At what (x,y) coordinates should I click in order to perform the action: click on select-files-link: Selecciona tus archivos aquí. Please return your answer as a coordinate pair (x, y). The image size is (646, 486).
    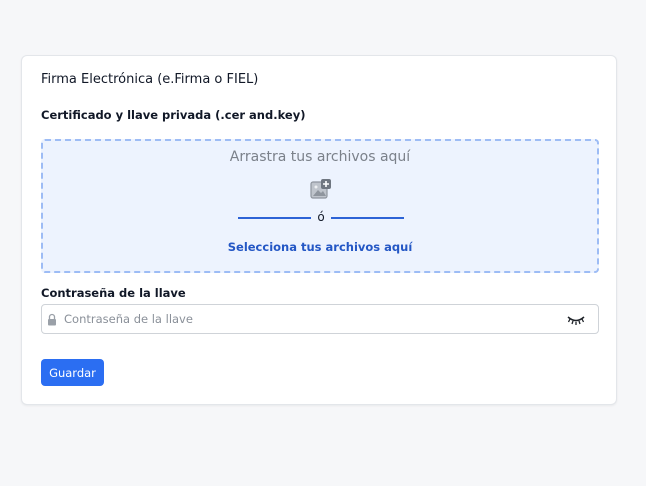
    Looking at the image, I should click on (320, 247).